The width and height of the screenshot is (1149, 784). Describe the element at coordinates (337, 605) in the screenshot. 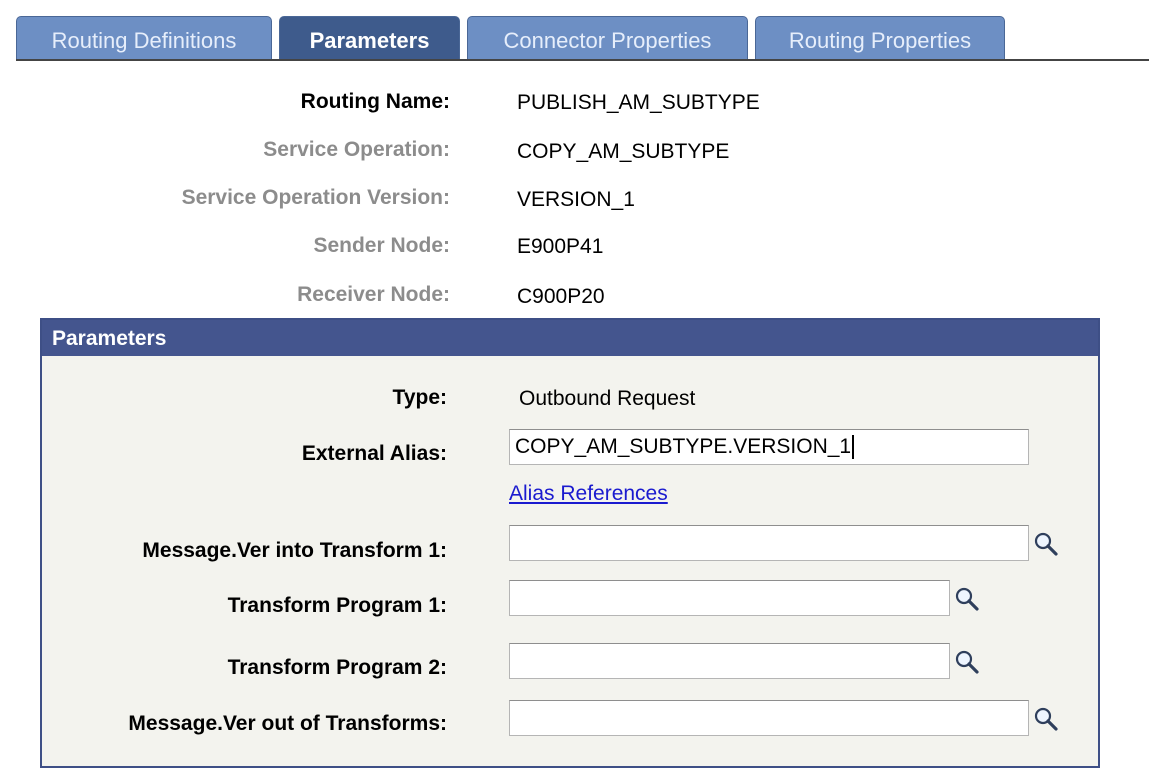

I see `transform-program-1-label: Transform Program 1:` at that location.